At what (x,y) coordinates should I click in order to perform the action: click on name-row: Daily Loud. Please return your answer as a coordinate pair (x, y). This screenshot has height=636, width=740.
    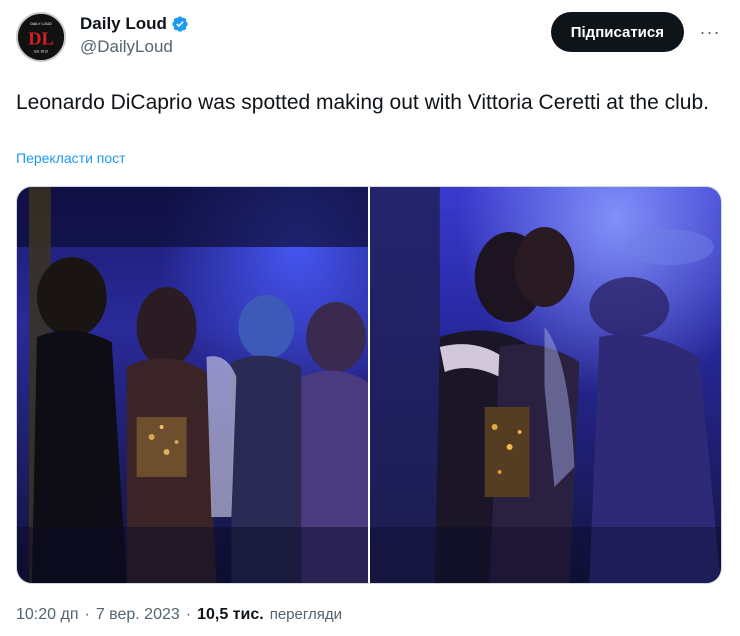
    Looking at the image, I should click on (134, 24).